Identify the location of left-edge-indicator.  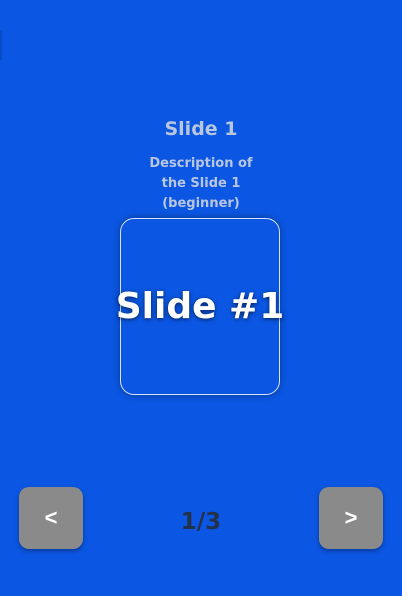
(2, 45).